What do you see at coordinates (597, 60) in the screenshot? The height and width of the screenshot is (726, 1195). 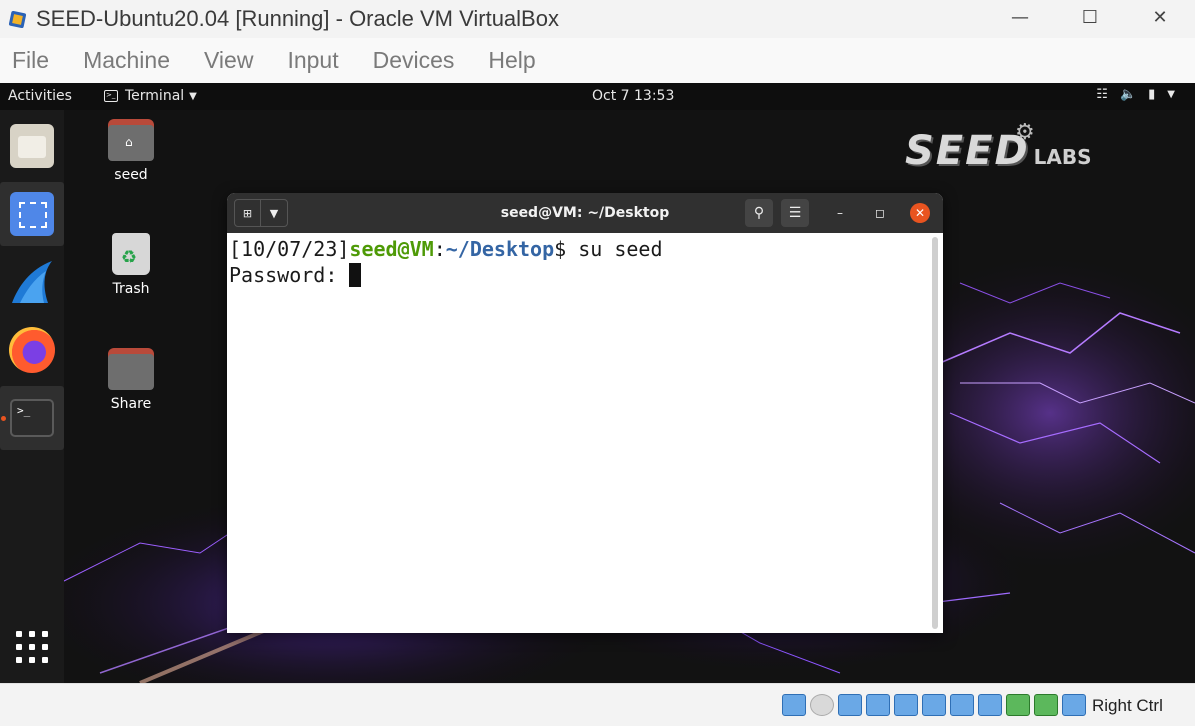 I see `virtualbox-menubar: File Machine View Input Devices Help` at bounding box center [597, 60].